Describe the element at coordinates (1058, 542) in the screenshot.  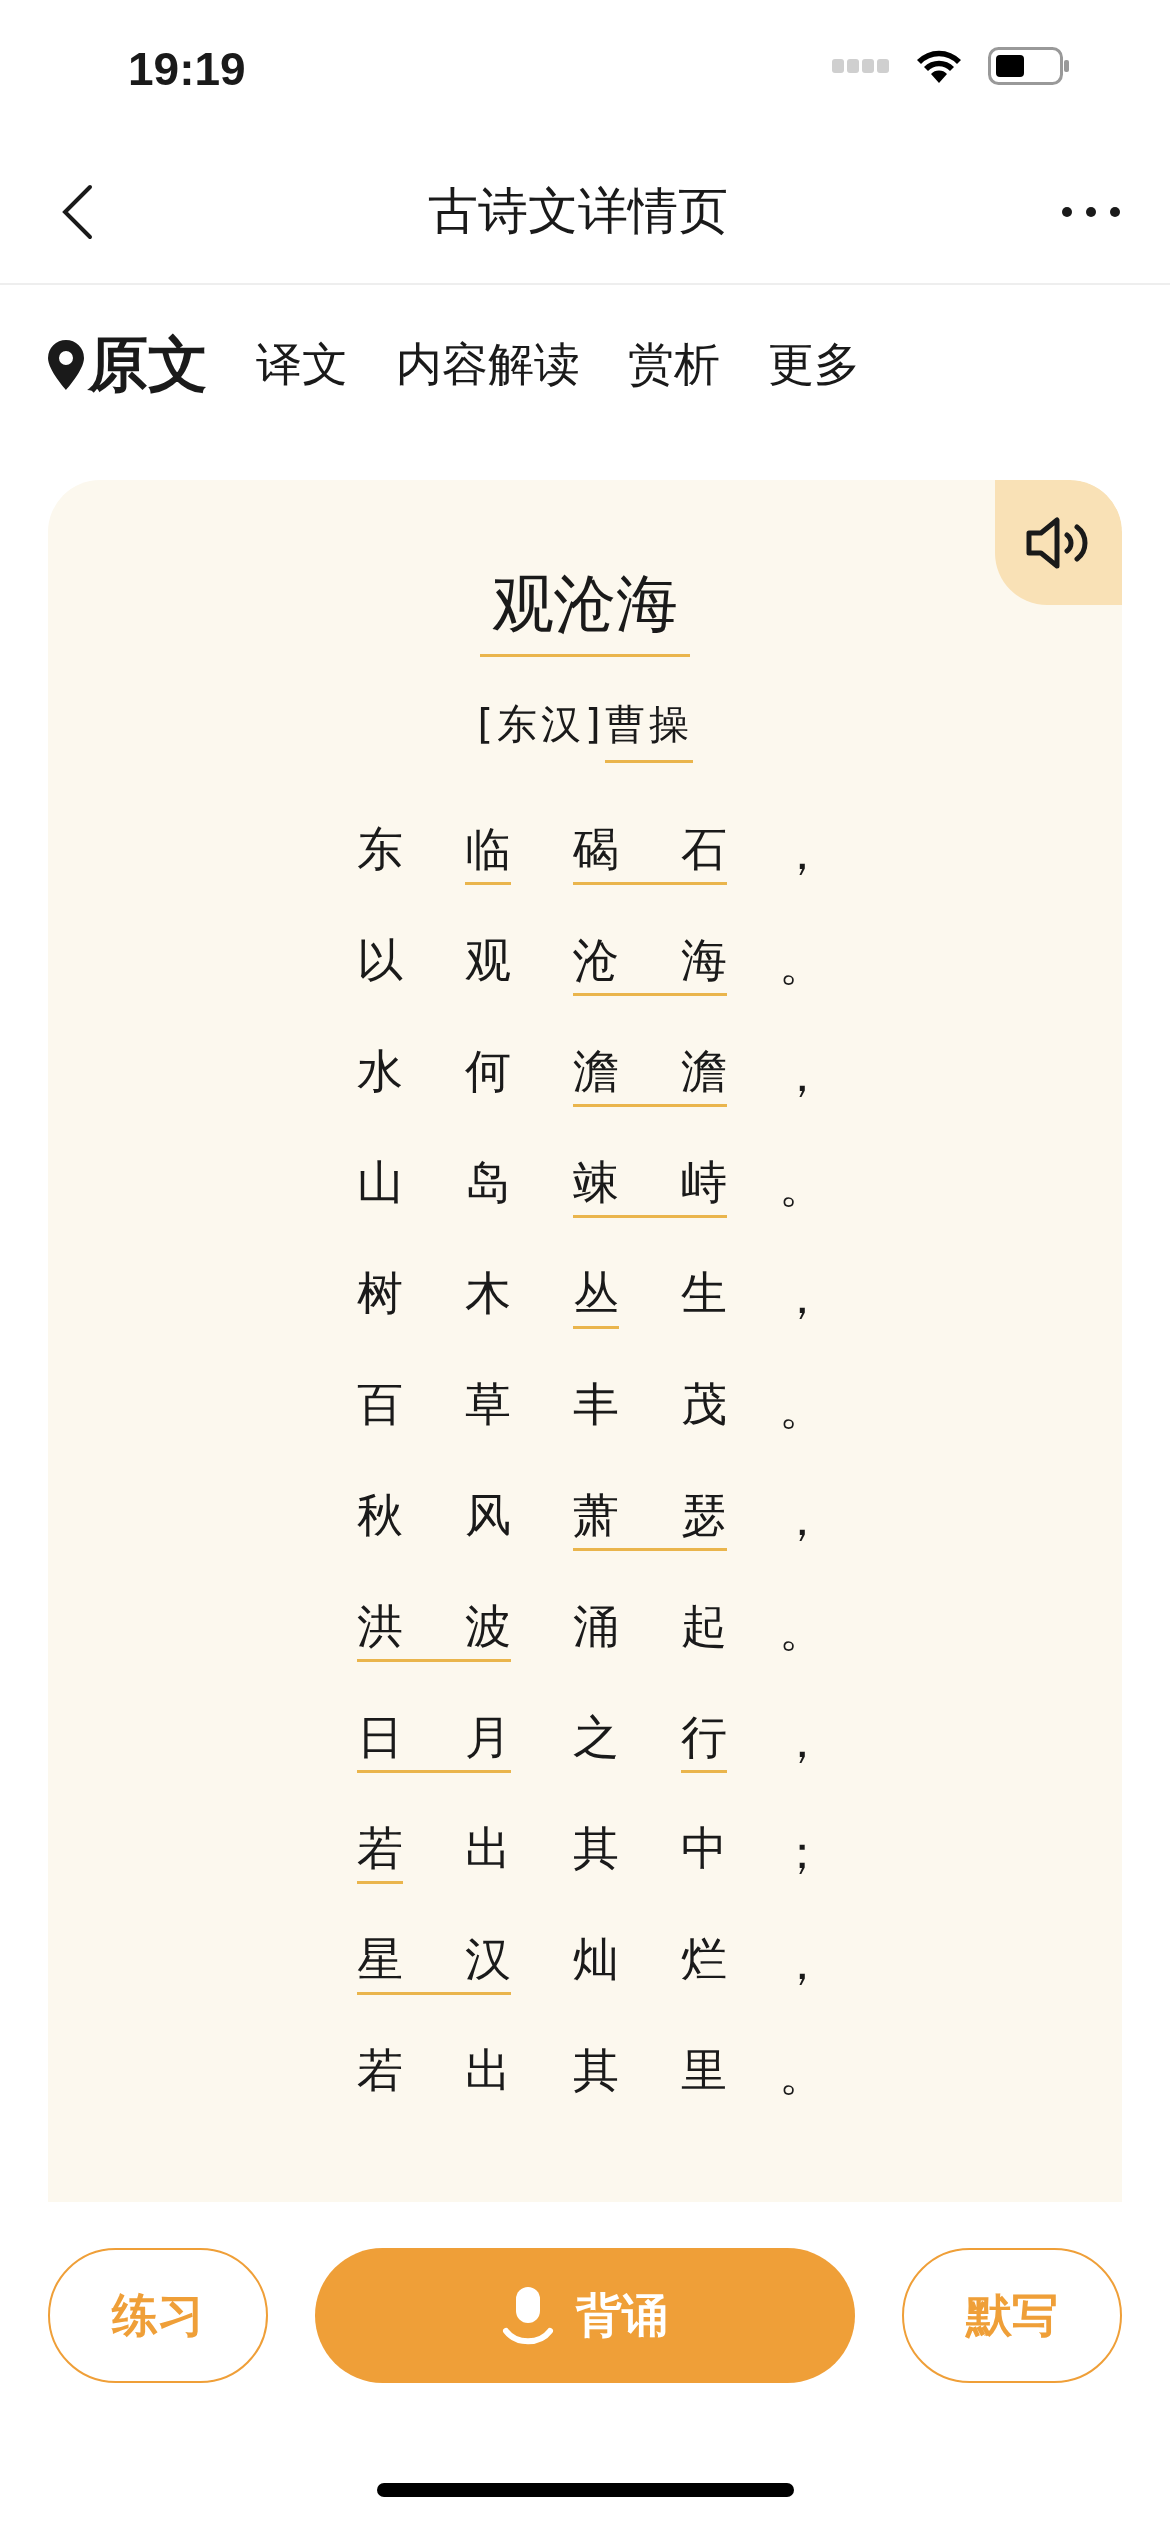
I see `speaker-button` at that location.